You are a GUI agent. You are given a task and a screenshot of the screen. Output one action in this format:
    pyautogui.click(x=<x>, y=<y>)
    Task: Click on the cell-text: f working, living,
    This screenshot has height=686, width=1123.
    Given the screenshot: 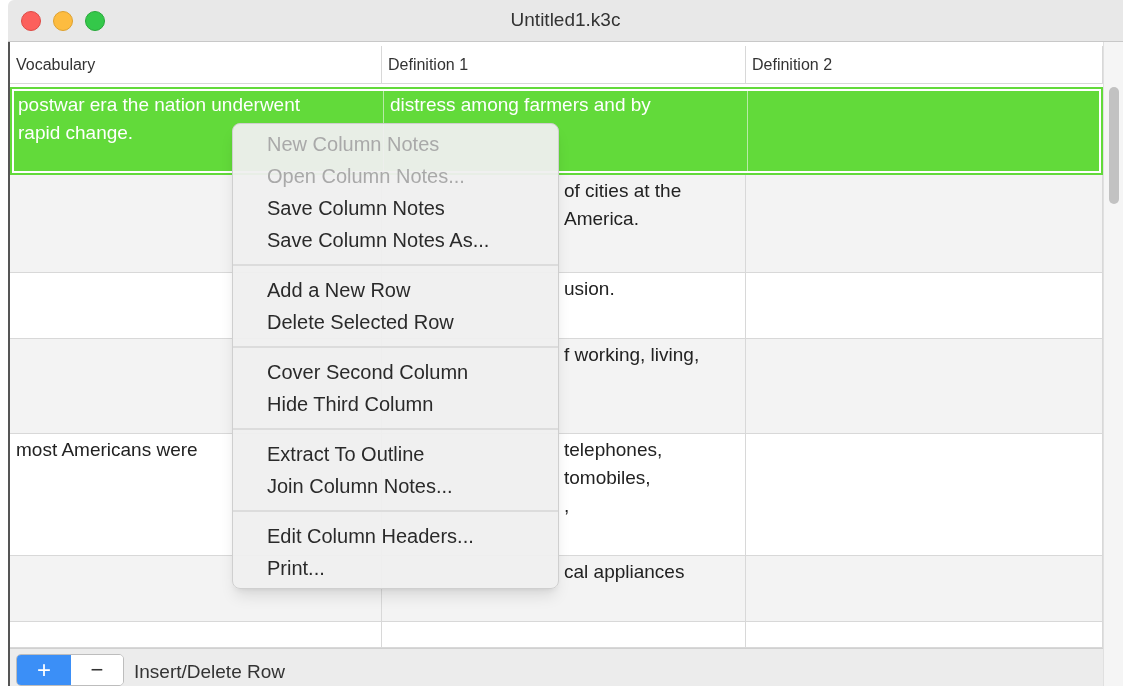 What is the action you would take?
    pyautogui.click(x=632, y=355)
    